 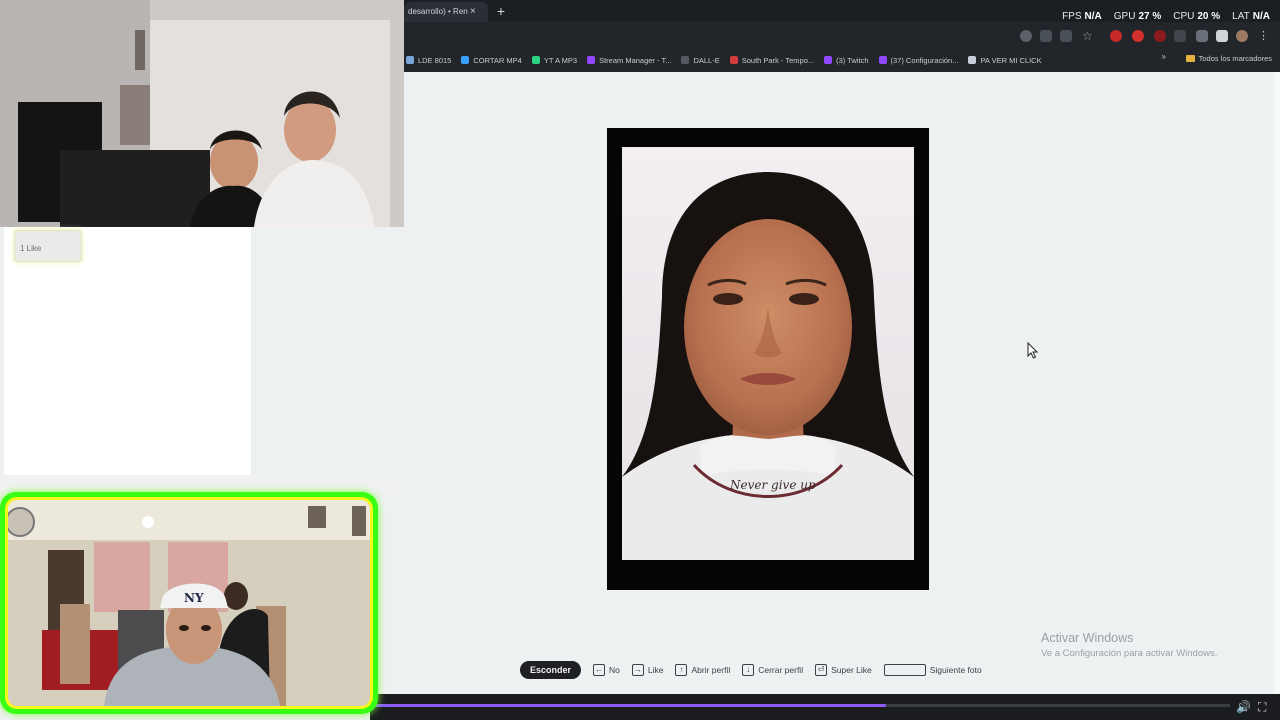 I want to click on mouse-cursor-icon, so click(x=1033, y=350).